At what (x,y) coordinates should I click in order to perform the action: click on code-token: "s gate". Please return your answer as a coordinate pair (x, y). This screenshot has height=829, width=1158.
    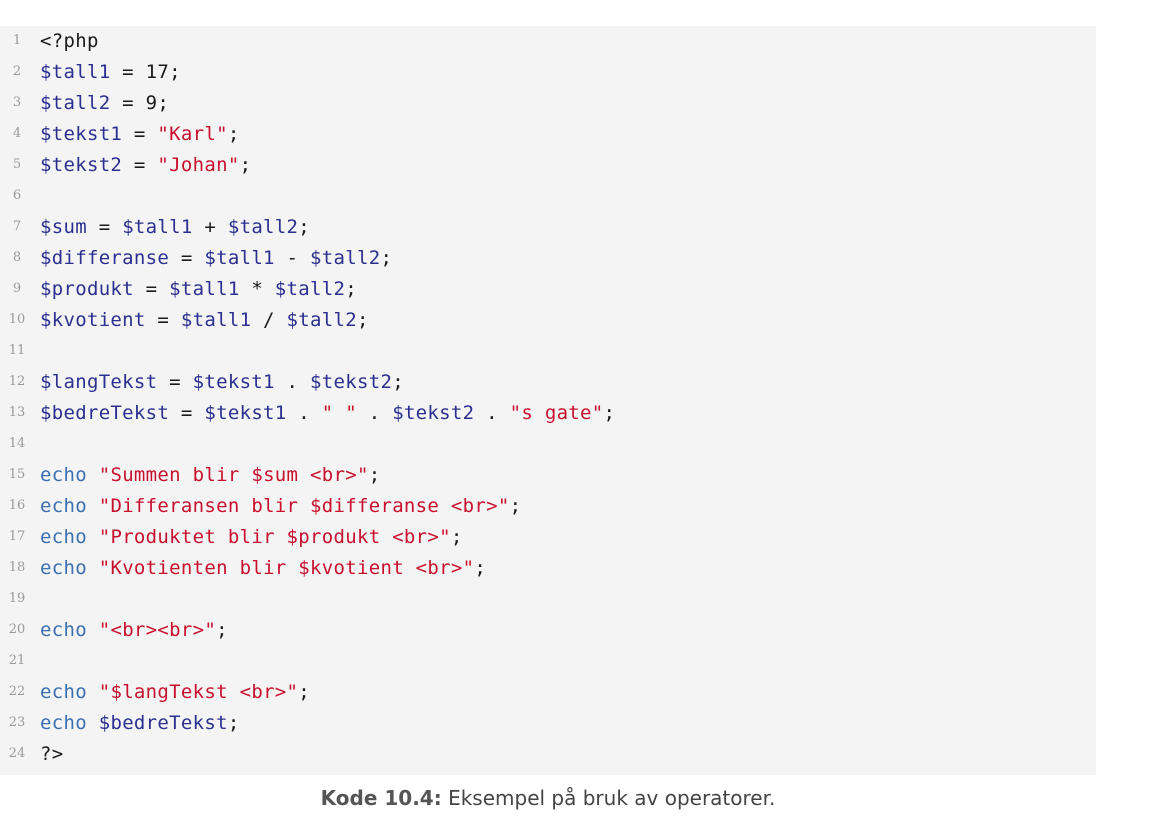
    Looking at the image, I should click on (556, 413).